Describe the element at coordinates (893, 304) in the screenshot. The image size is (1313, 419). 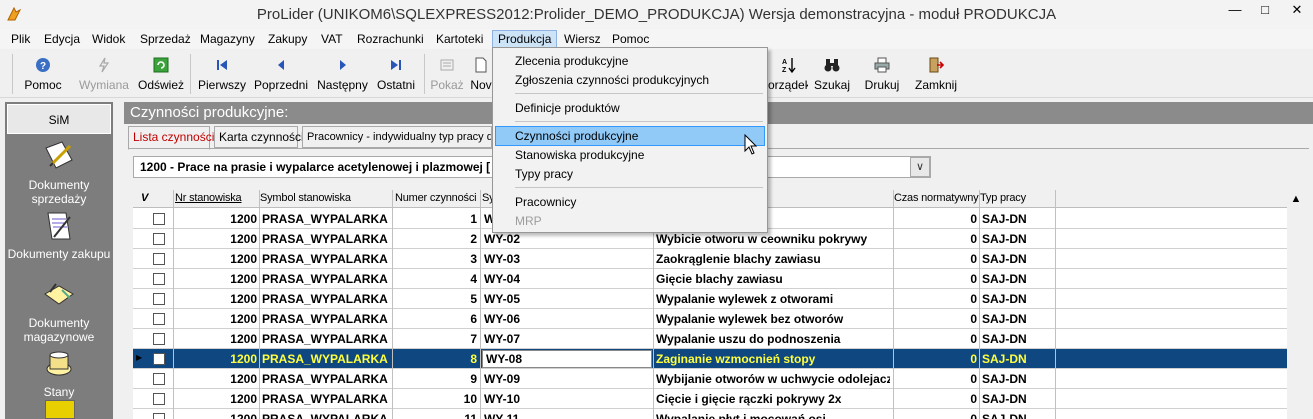
I see `column-divider` at that location.